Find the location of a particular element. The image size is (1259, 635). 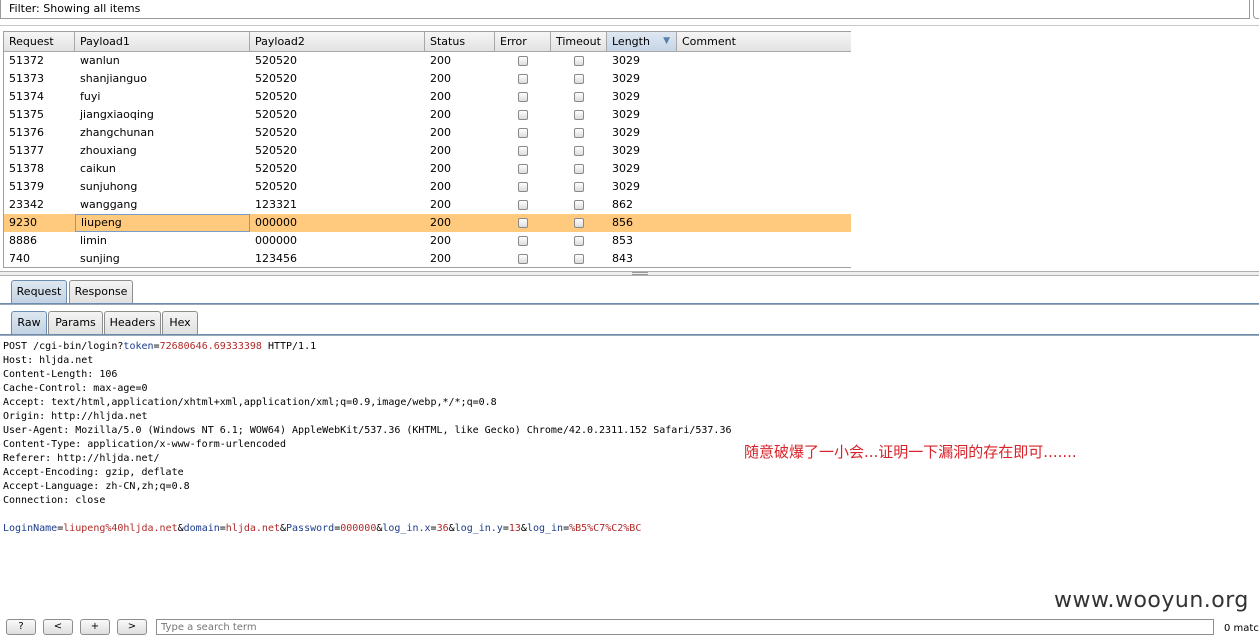

help-button: ? is located at coordinates (21, 627).